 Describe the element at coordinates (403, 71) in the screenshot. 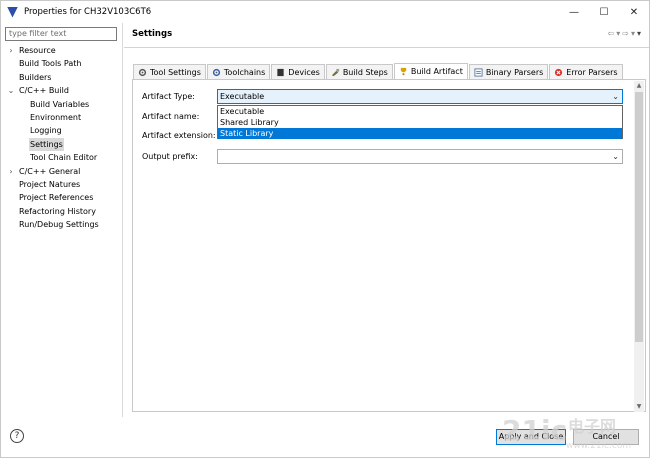

I see `build-artifact-icon` at that location.